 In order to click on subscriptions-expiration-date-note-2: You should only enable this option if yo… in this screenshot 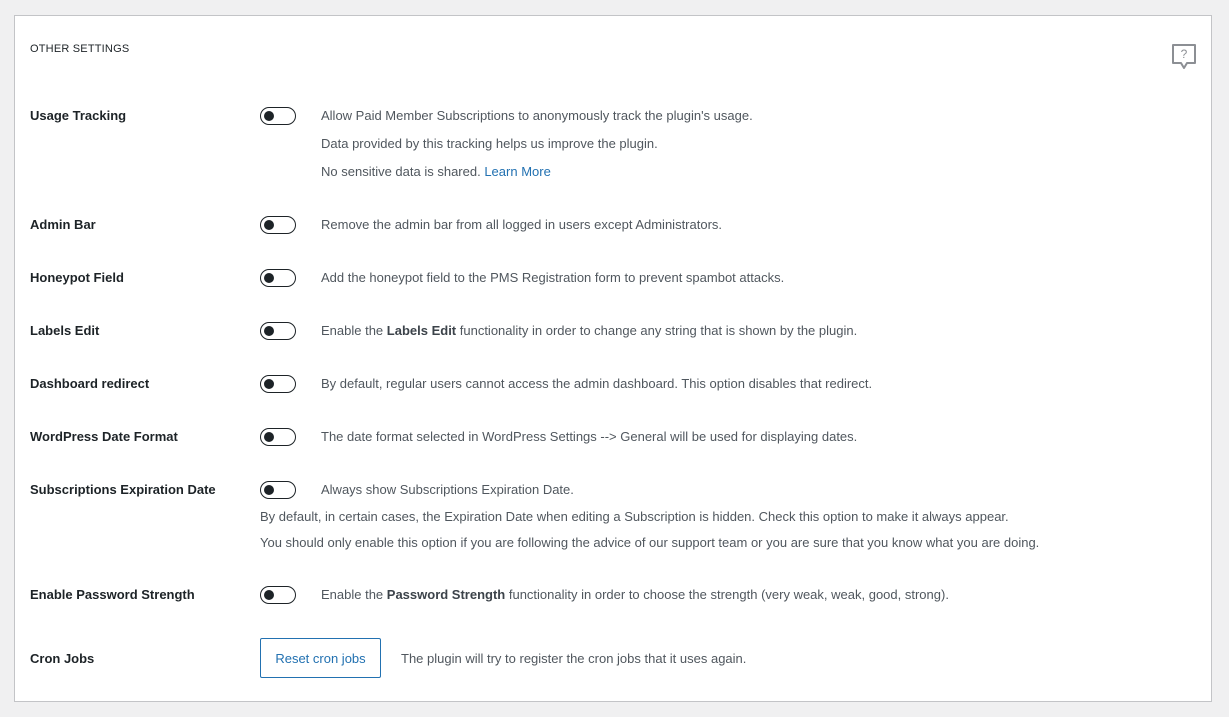, I will do `click(650, 542)`.